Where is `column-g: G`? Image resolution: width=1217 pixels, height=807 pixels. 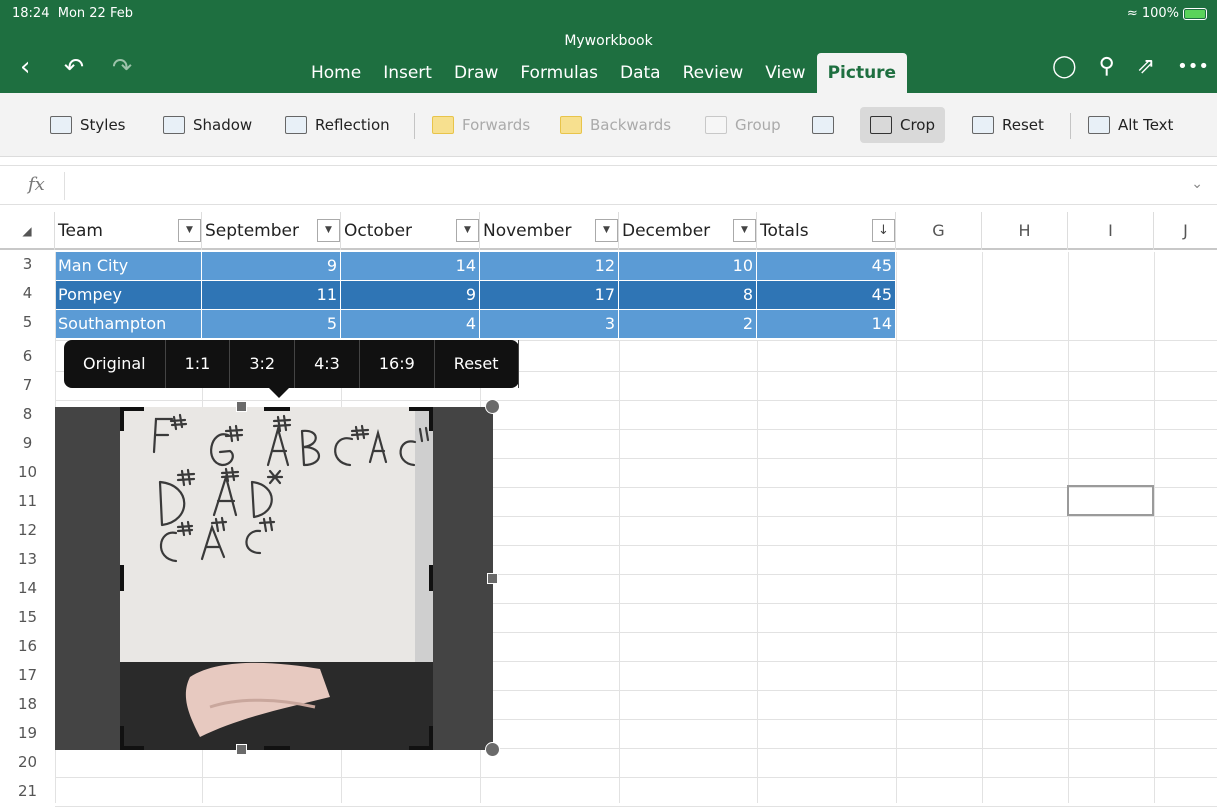
column-g: G is located at coordinates (939, 231).